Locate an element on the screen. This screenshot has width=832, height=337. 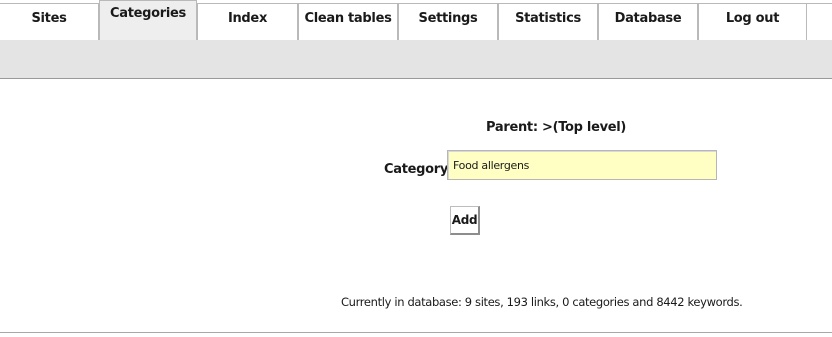
add-button: Add is located at coordinates (465, 220).